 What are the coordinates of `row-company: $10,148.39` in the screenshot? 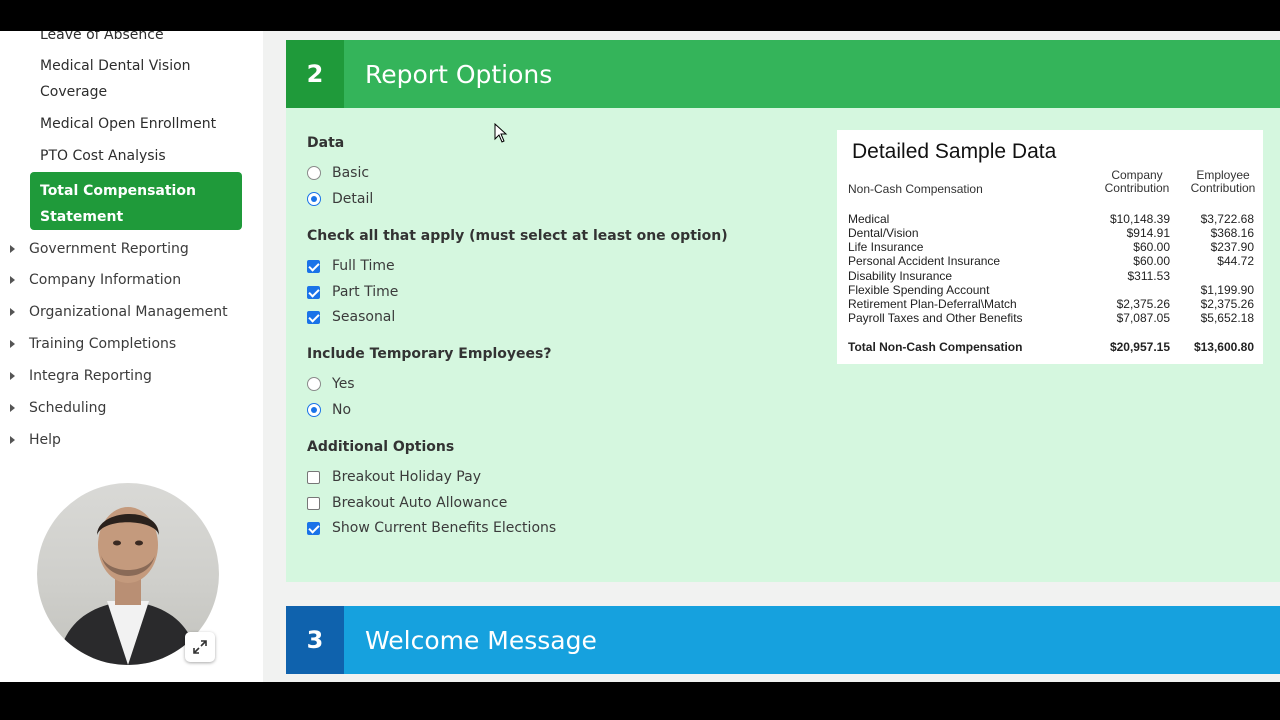 It's located at (1139, 219).